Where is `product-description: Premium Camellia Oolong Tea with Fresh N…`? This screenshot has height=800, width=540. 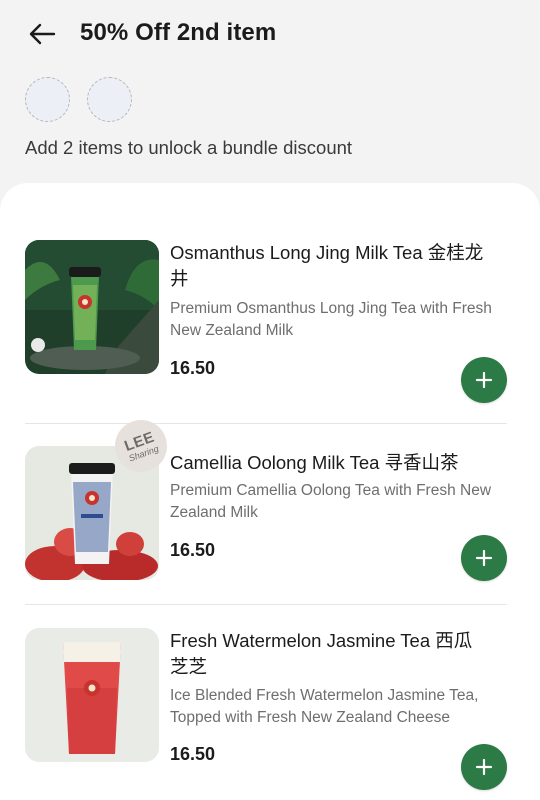 product-description: Premium Camellia Oolong Tea with Fresh N… is located at coordinates (331, 501).